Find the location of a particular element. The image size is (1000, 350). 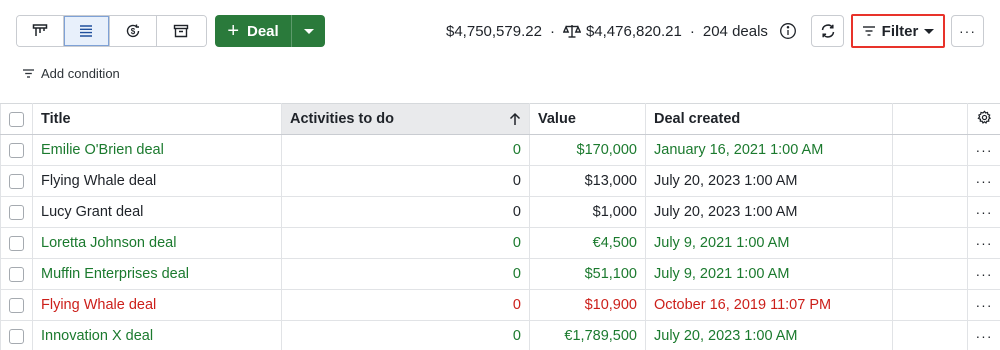

deal-title: Muffin Enterprises deal is located at coordinates (157, 274).